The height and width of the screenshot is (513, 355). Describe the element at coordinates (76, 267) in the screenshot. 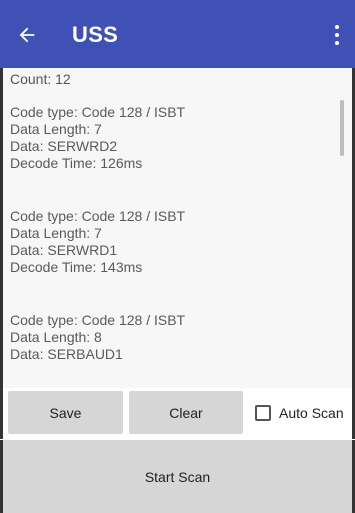

I see `decode-time: Decode Time: 143ms` at that location.